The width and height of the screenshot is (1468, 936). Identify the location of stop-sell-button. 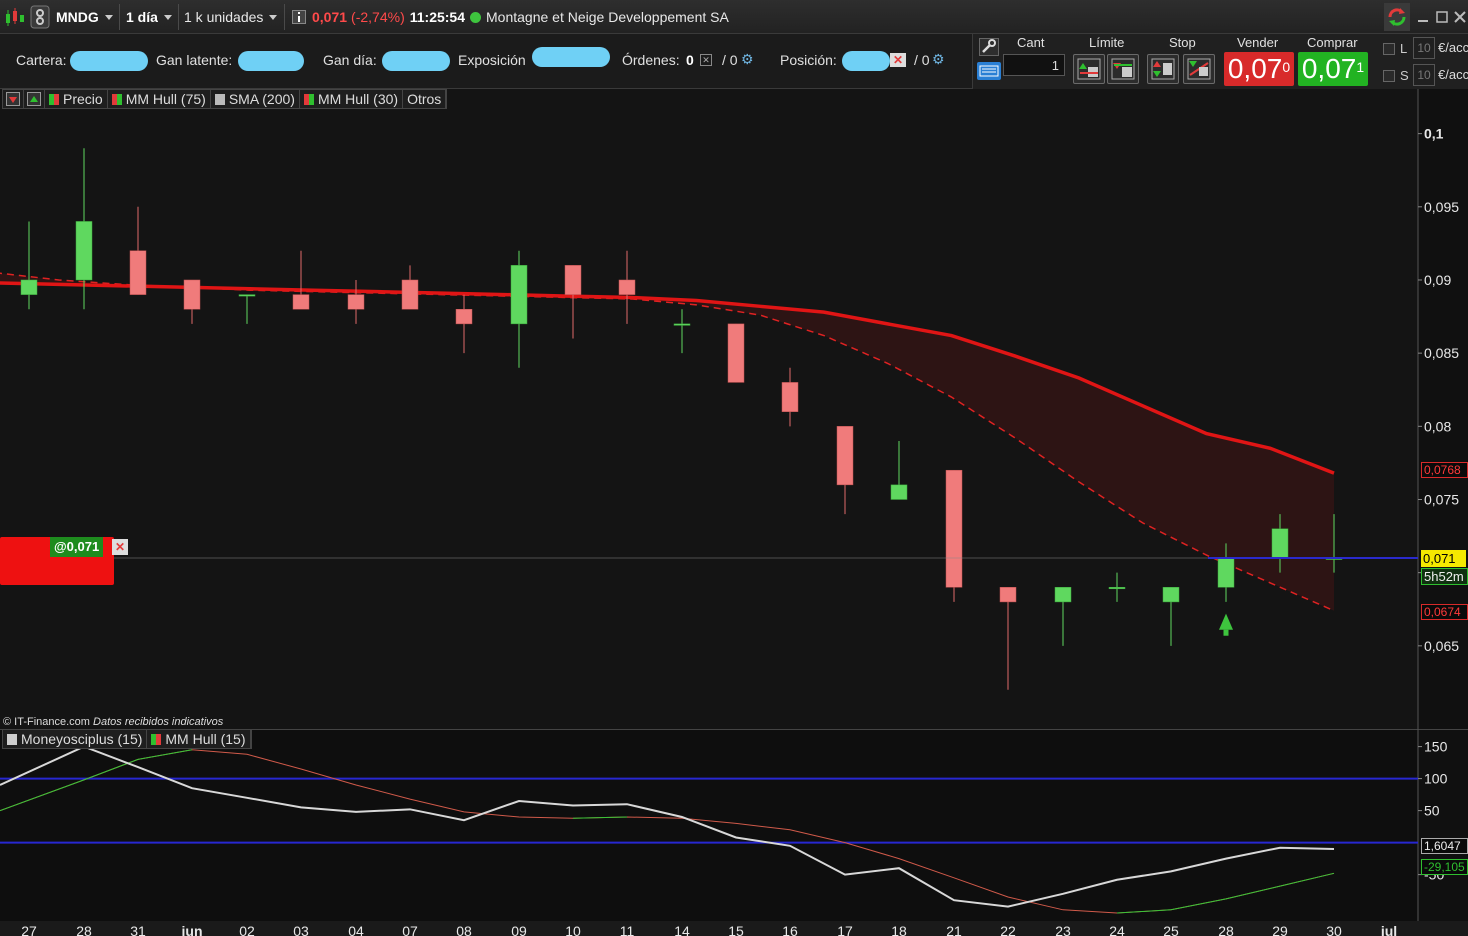
(1199, 69).